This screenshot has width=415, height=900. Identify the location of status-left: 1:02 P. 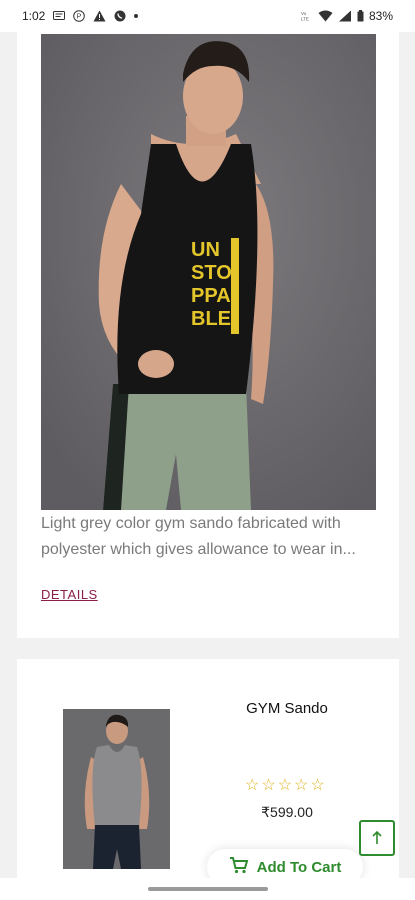
(80, 16).